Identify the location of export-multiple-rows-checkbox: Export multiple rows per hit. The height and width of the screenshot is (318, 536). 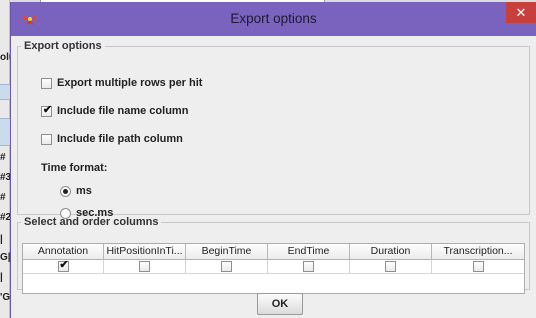
(121, 83).